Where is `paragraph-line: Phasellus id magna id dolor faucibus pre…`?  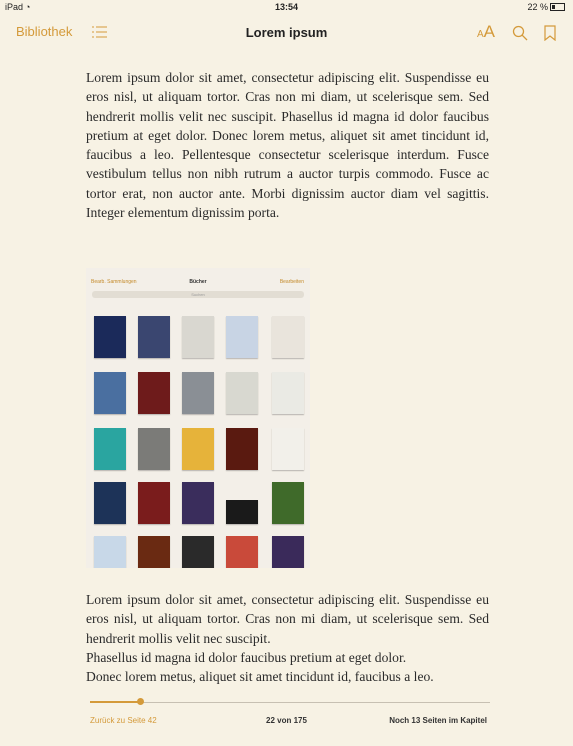
paragraph-line: Phasellus id magna id dolor faucibus pre… is located at coordinates (246, 657).